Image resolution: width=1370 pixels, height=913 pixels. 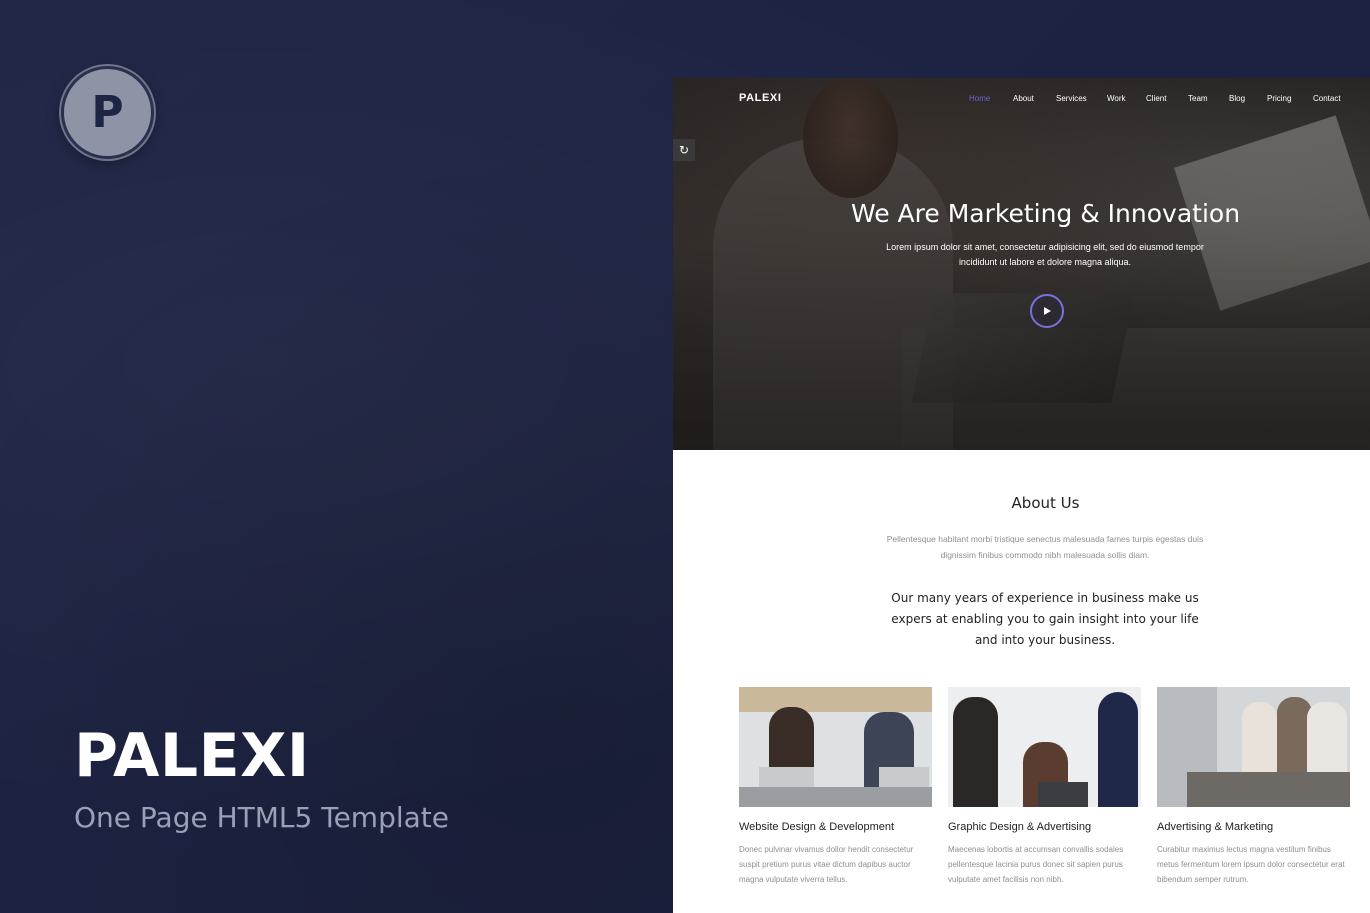 What do you see at coordinates (1253, 747) in the screenshot?
I see `service-image-marketing` at bounding box center [1253, 747].